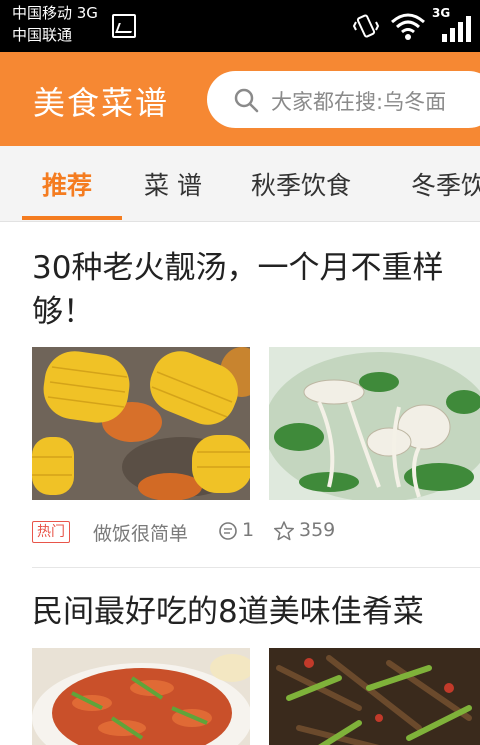 The height and width of the screenshot is (745, 480). What do you see at coordinates (456, 29) in the screenshot?
I see `signal-icon` at bounding box center [456, 29].